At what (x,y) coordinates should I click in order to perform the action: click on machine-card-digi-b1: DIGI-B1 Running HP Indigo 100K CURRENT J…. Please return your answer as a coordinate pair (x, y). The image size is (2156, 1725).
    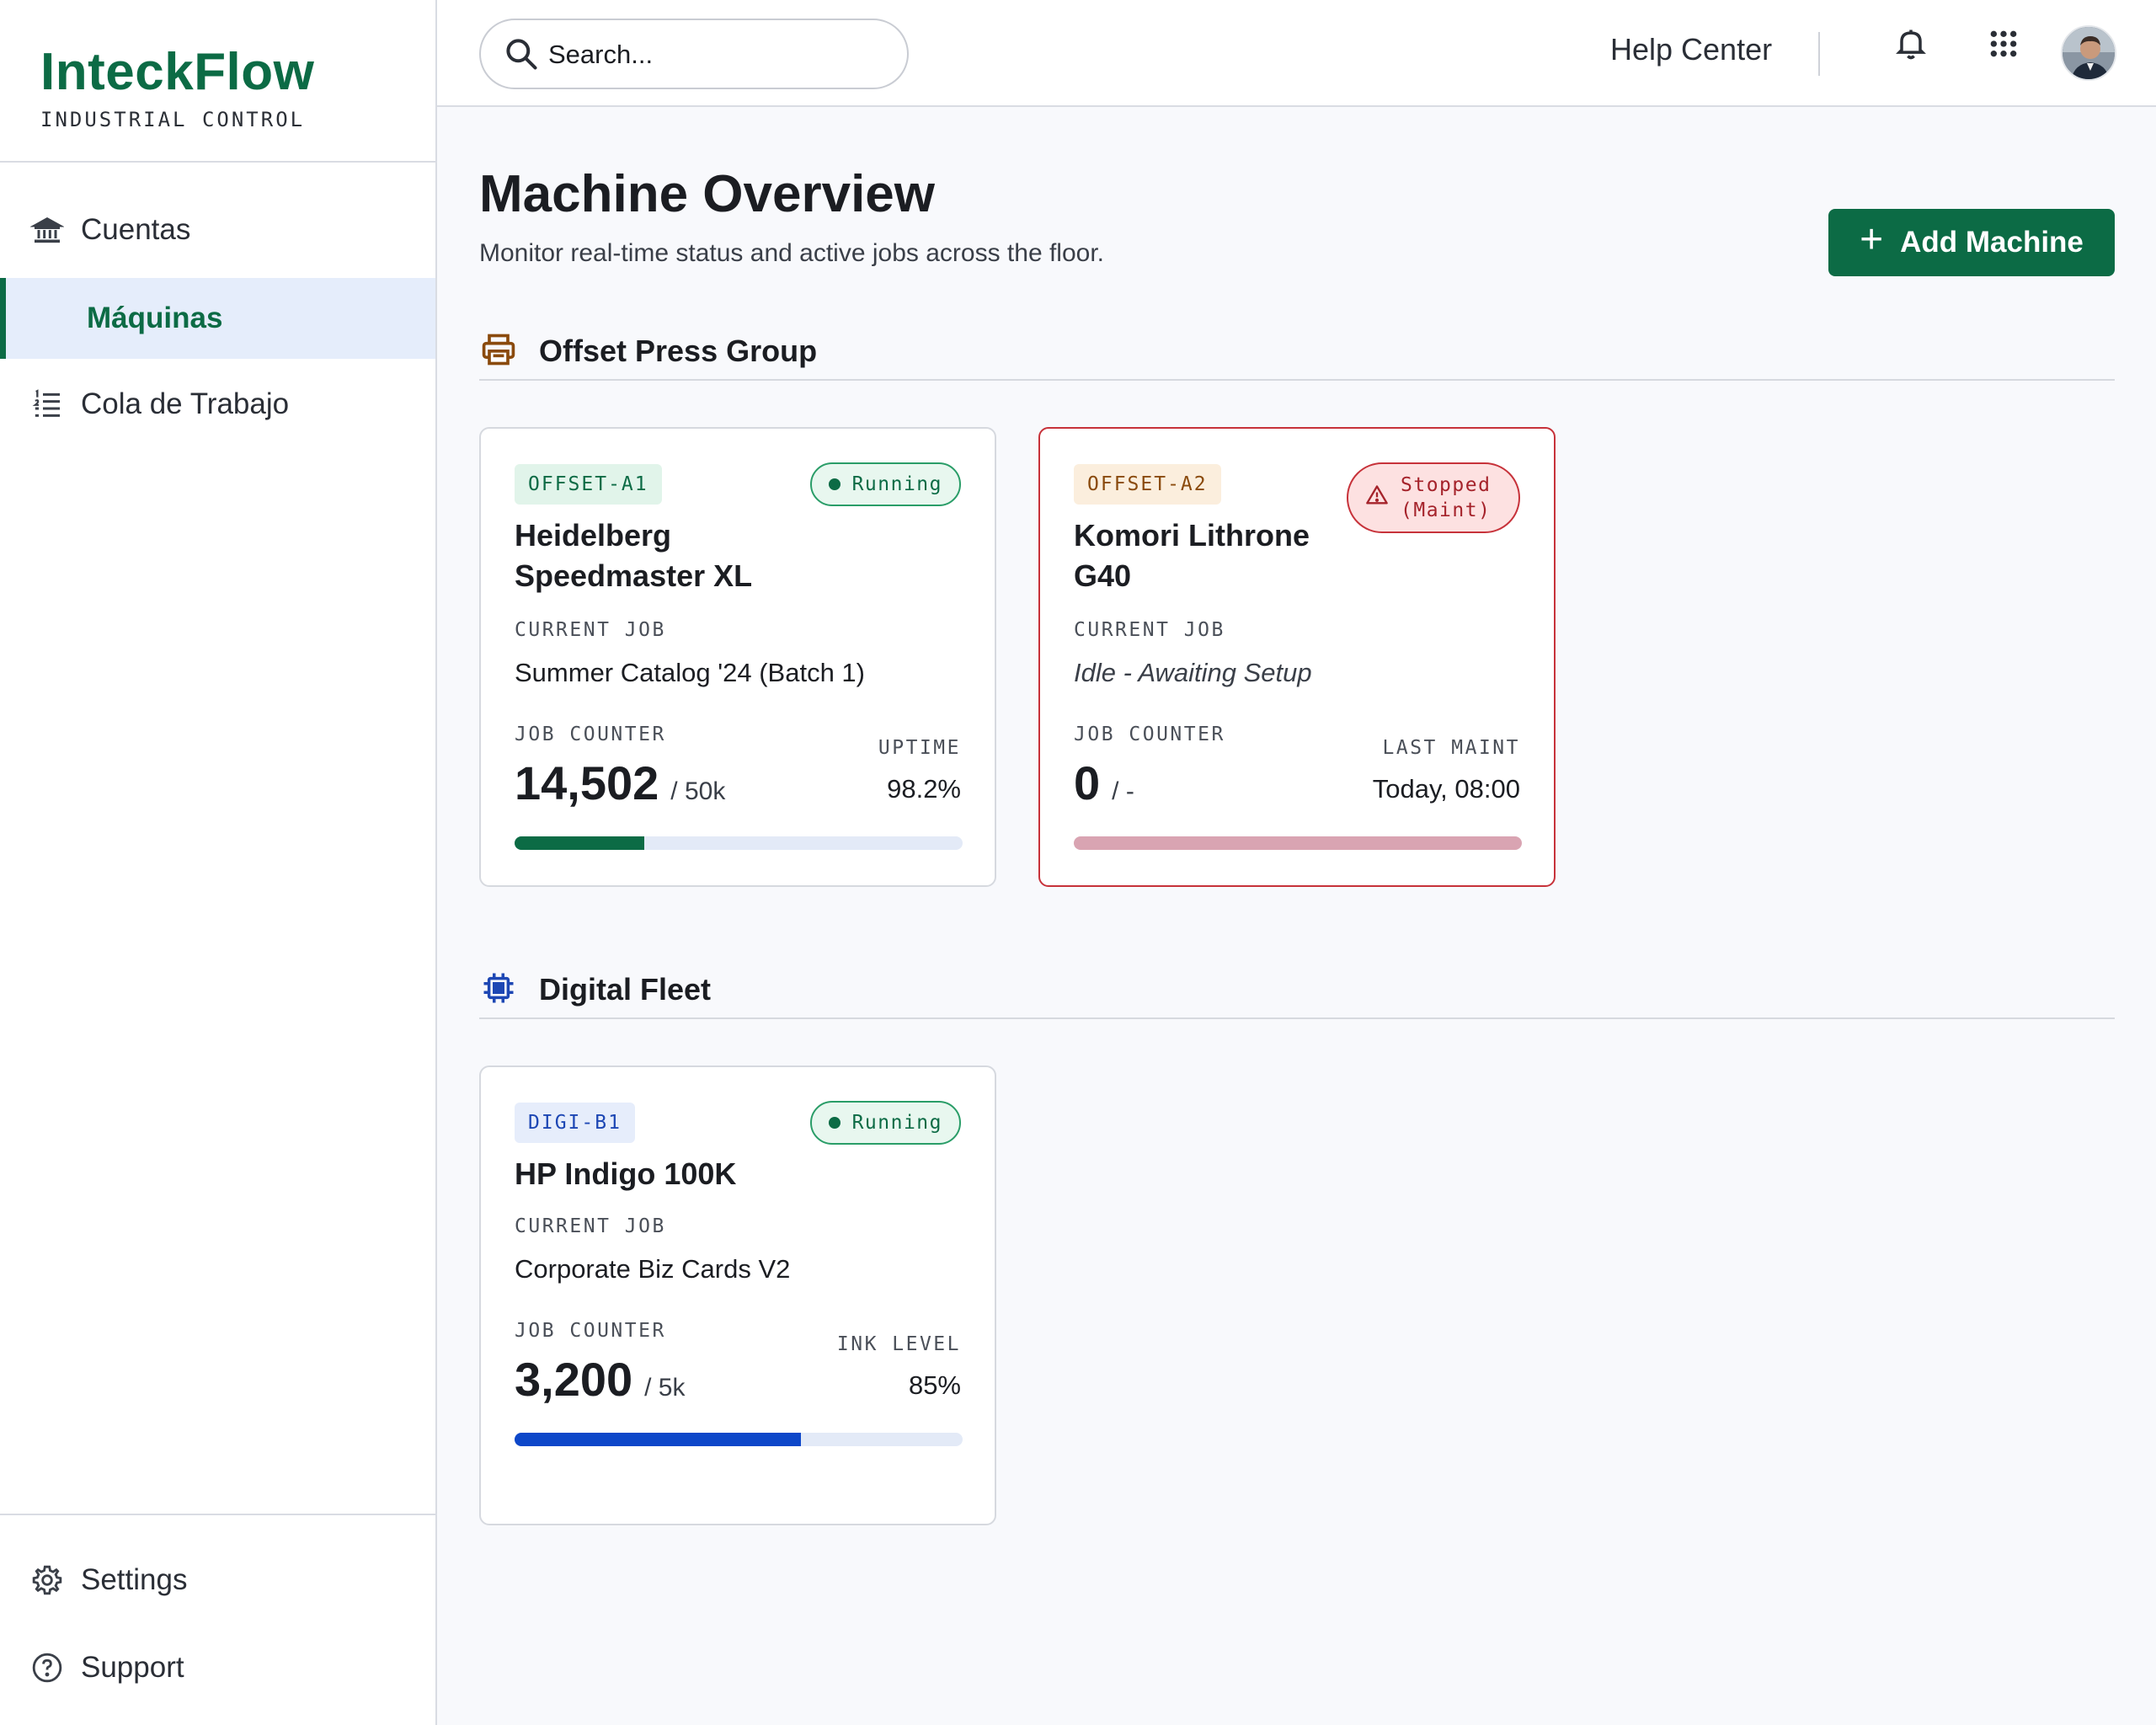
    Looking at the image, I should click on (737, 1295).